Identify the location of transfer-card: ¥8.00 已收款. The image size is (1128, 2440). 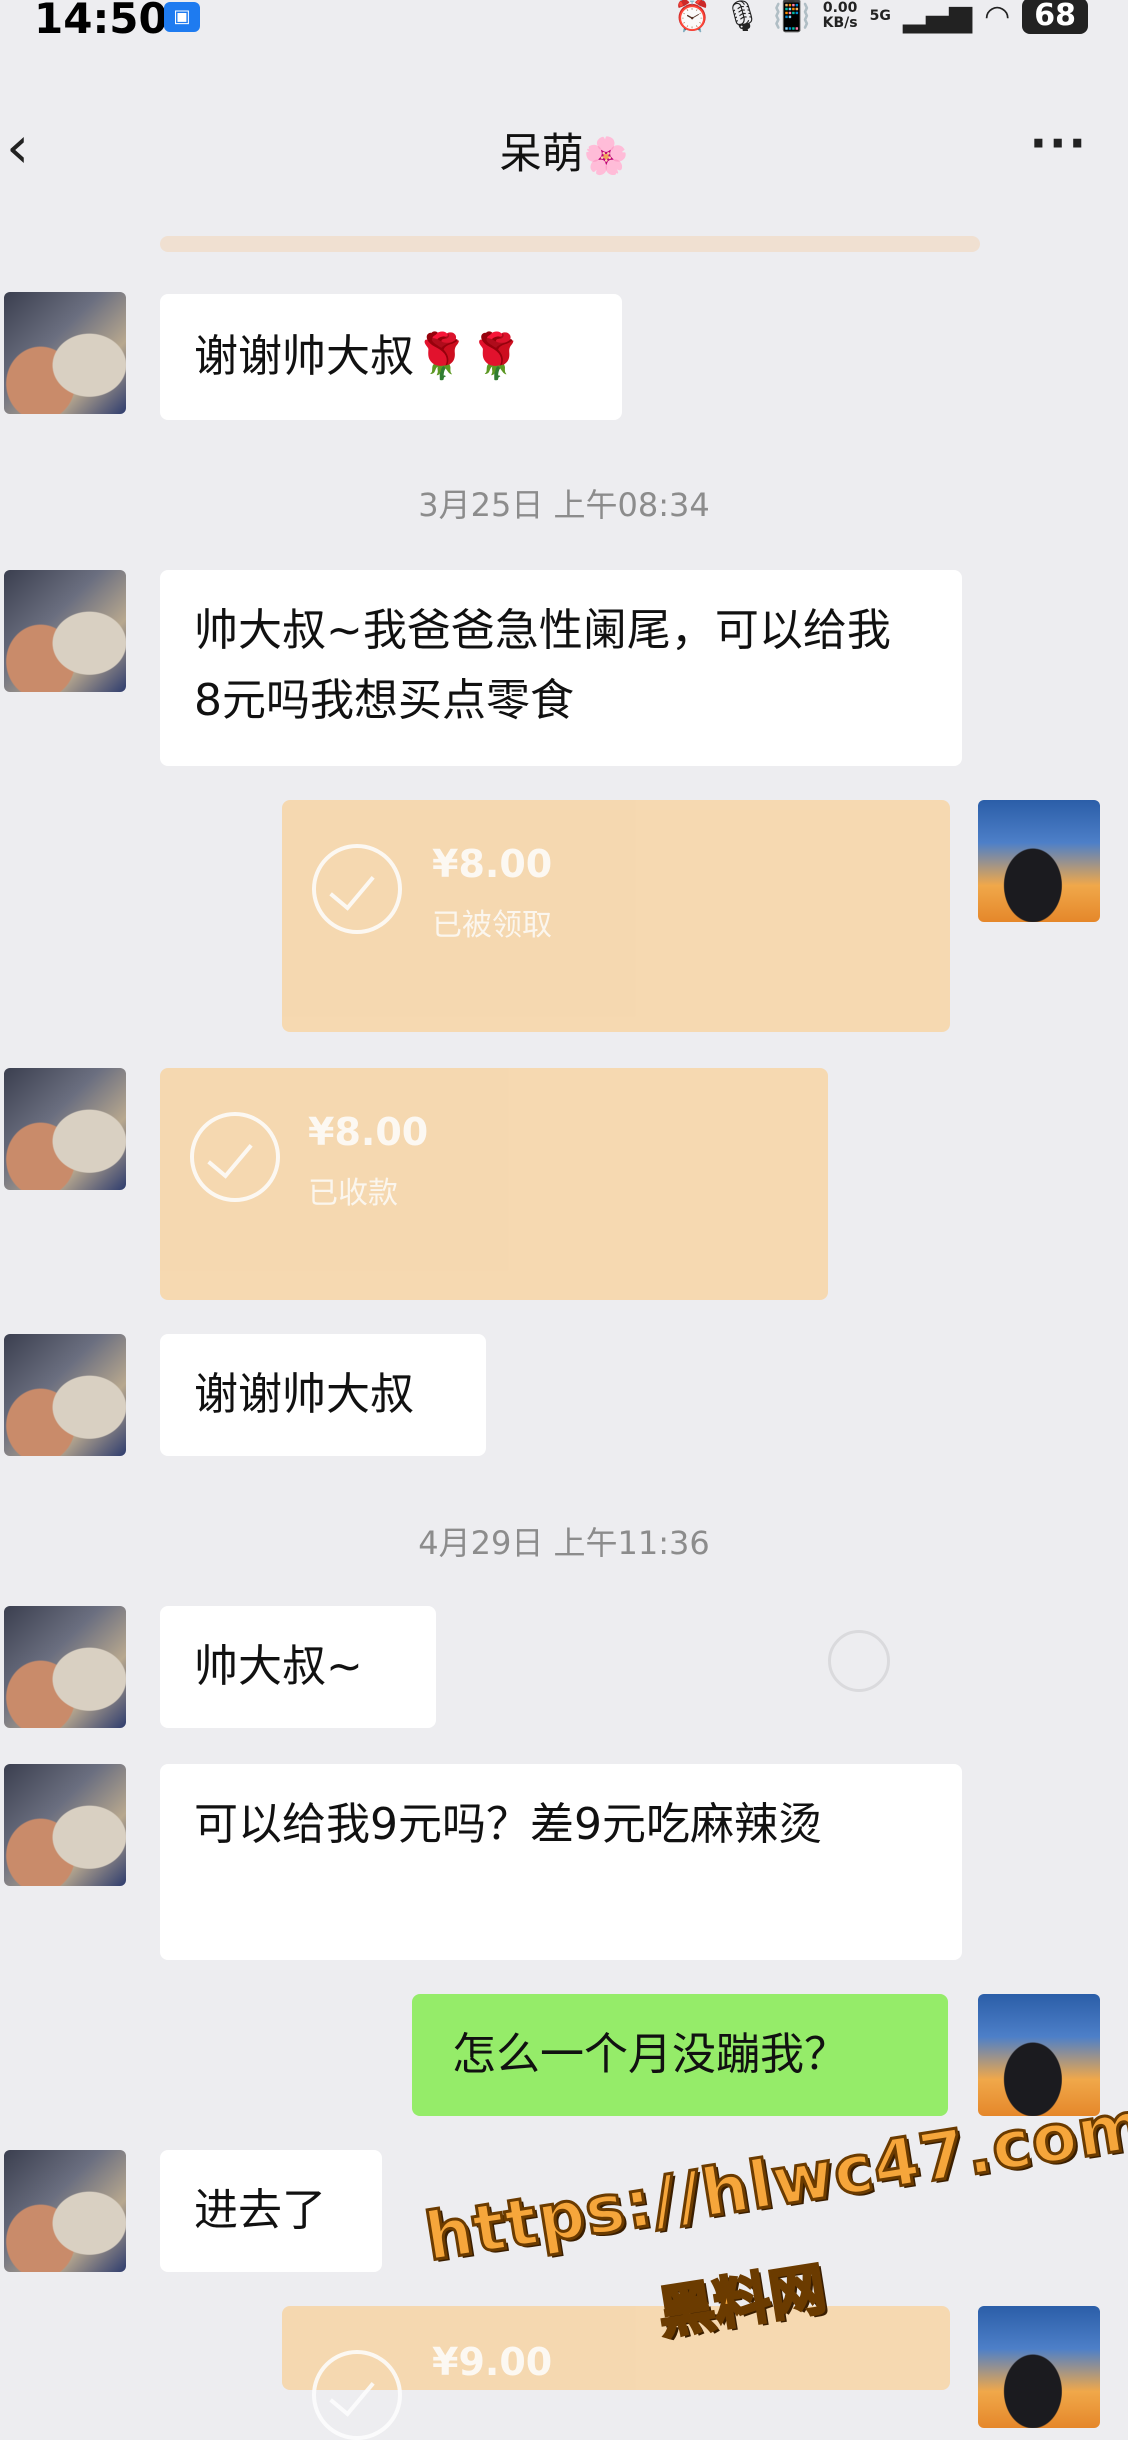
(494, 1184).